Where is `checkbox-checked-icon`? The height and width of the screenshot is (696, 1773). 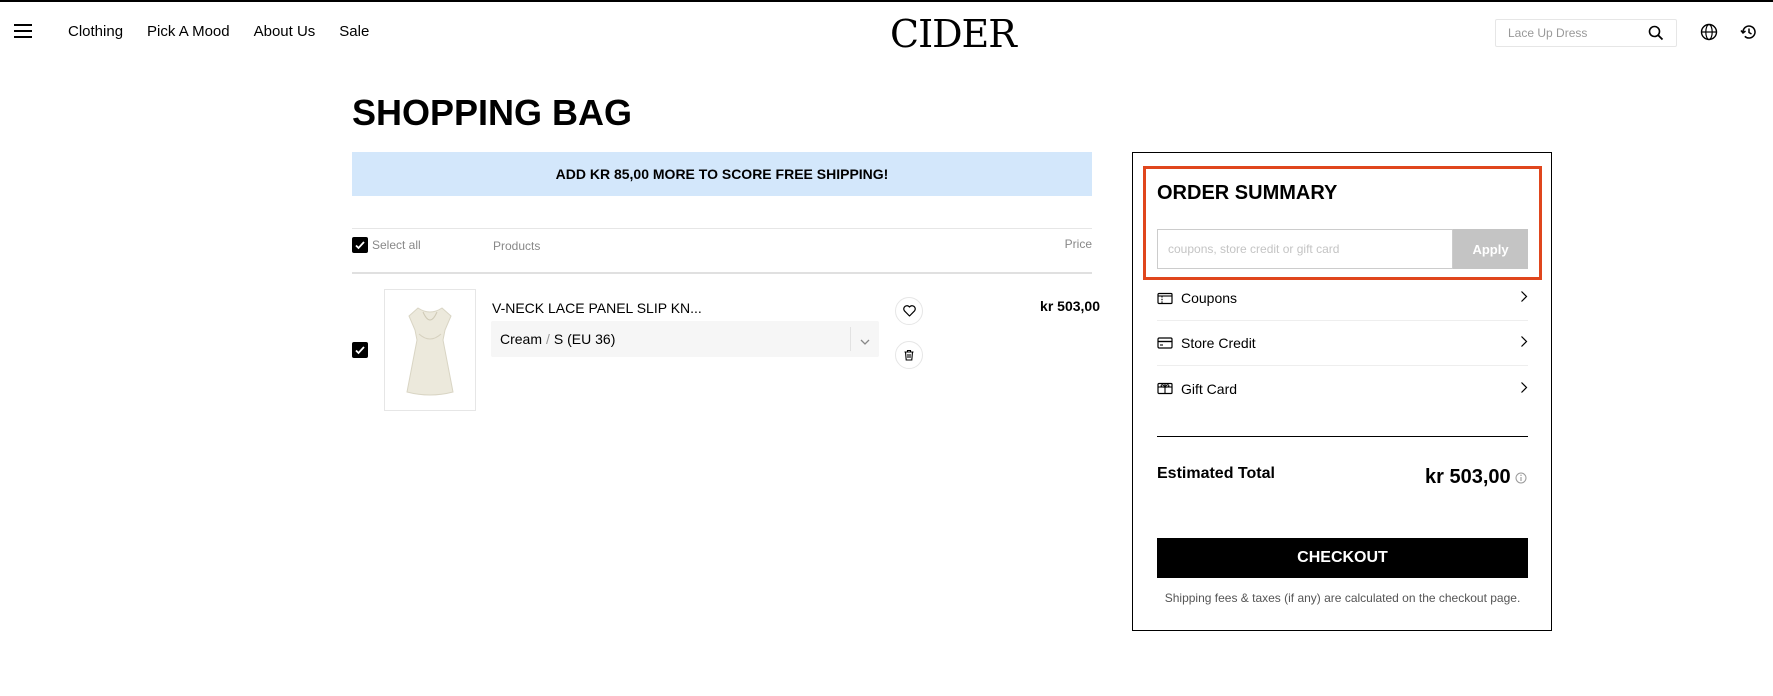 checkbox-checked-icon is located at coordinates (360, 245).